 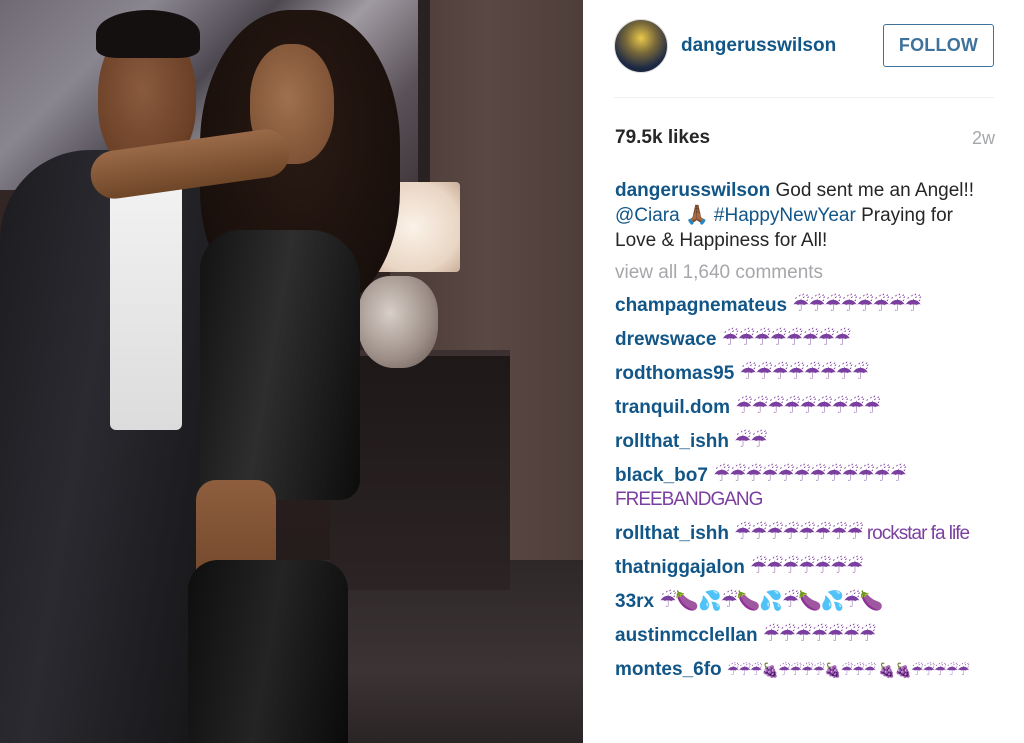 What do you see at coordinates (634, 601) in the screenshot?
I see `comment-username: 33rx` at bounding box center [634, 601].